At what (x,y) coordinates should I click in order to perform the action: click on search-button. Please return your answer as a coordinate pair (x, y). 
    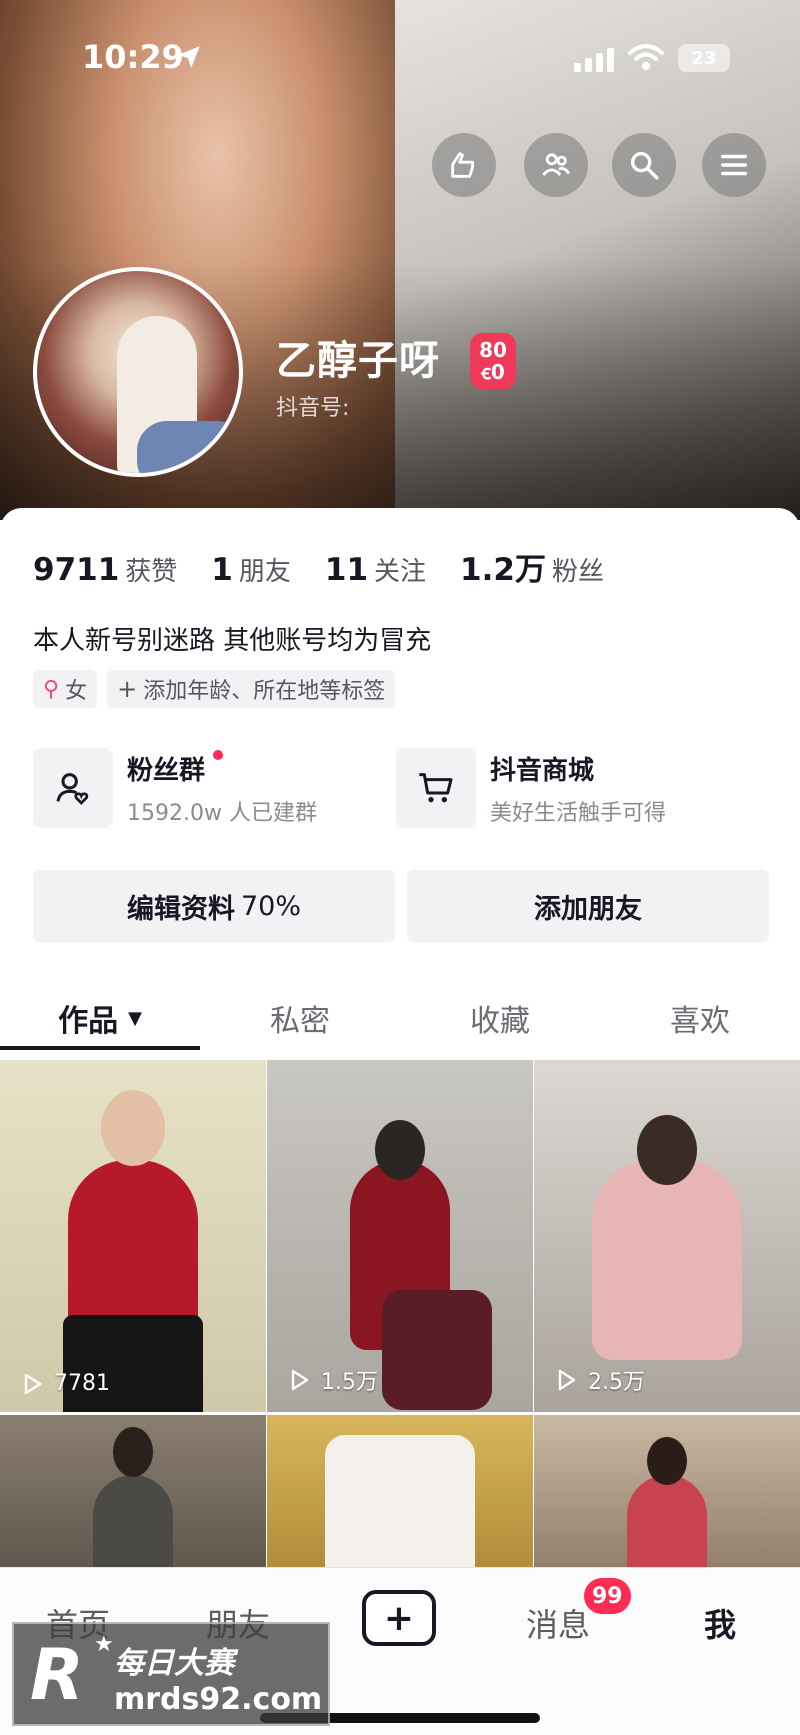
    Looking at the image, I should click on (644, 165).